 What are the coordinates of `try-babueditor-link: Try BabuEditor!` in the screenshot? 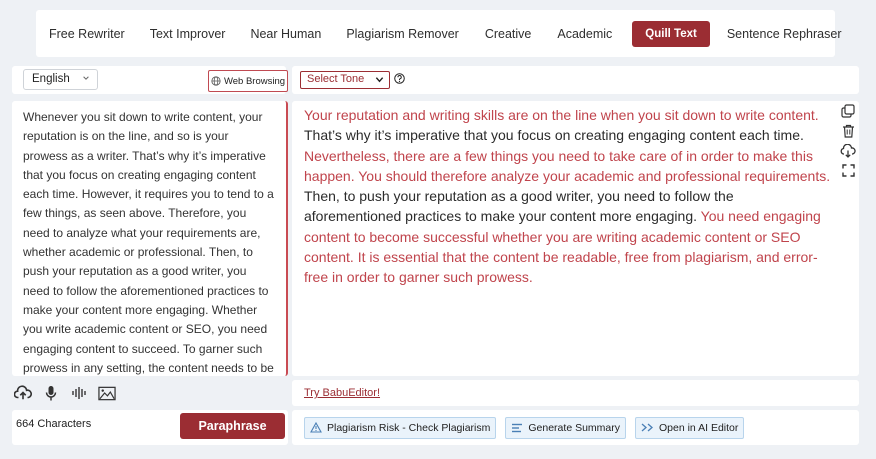 It's located at (342, 393).